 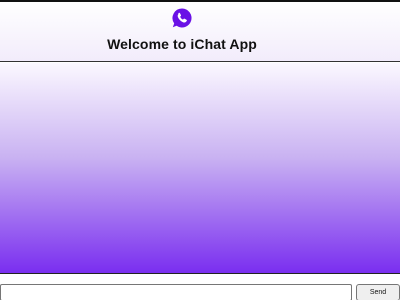 I want to click on send-button: Send, so click(x=378, y=292).